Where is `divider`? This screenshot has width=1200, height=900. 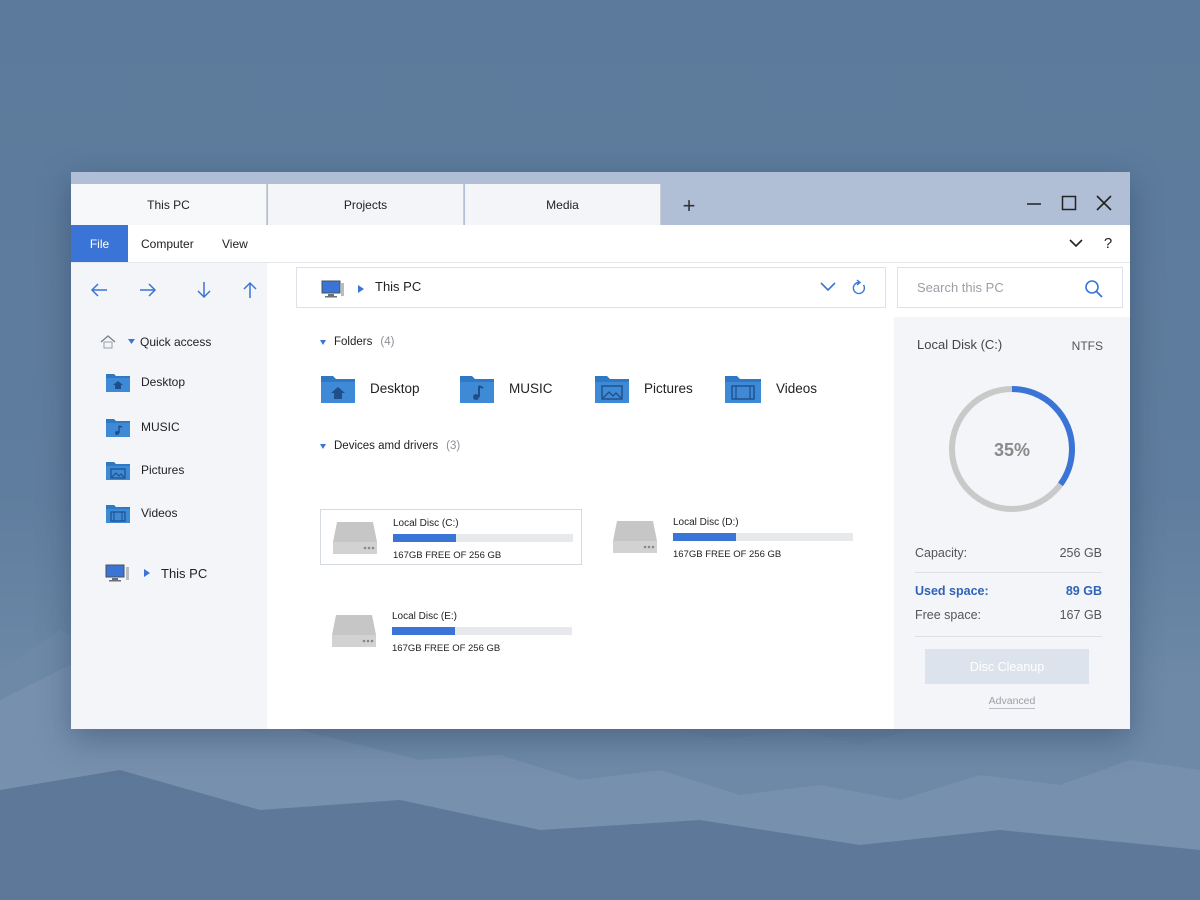 divider is located at coordinates (1008, 572).